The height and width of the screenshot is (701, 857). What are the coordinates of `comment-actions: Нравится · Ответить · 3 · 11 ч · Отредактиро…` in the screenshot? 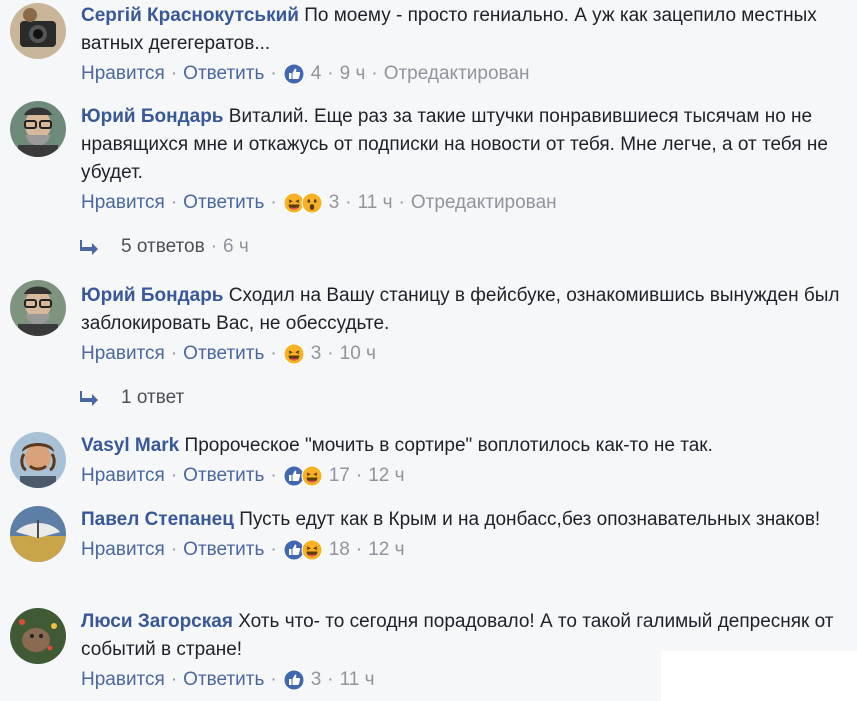 It's located at (461, 203).